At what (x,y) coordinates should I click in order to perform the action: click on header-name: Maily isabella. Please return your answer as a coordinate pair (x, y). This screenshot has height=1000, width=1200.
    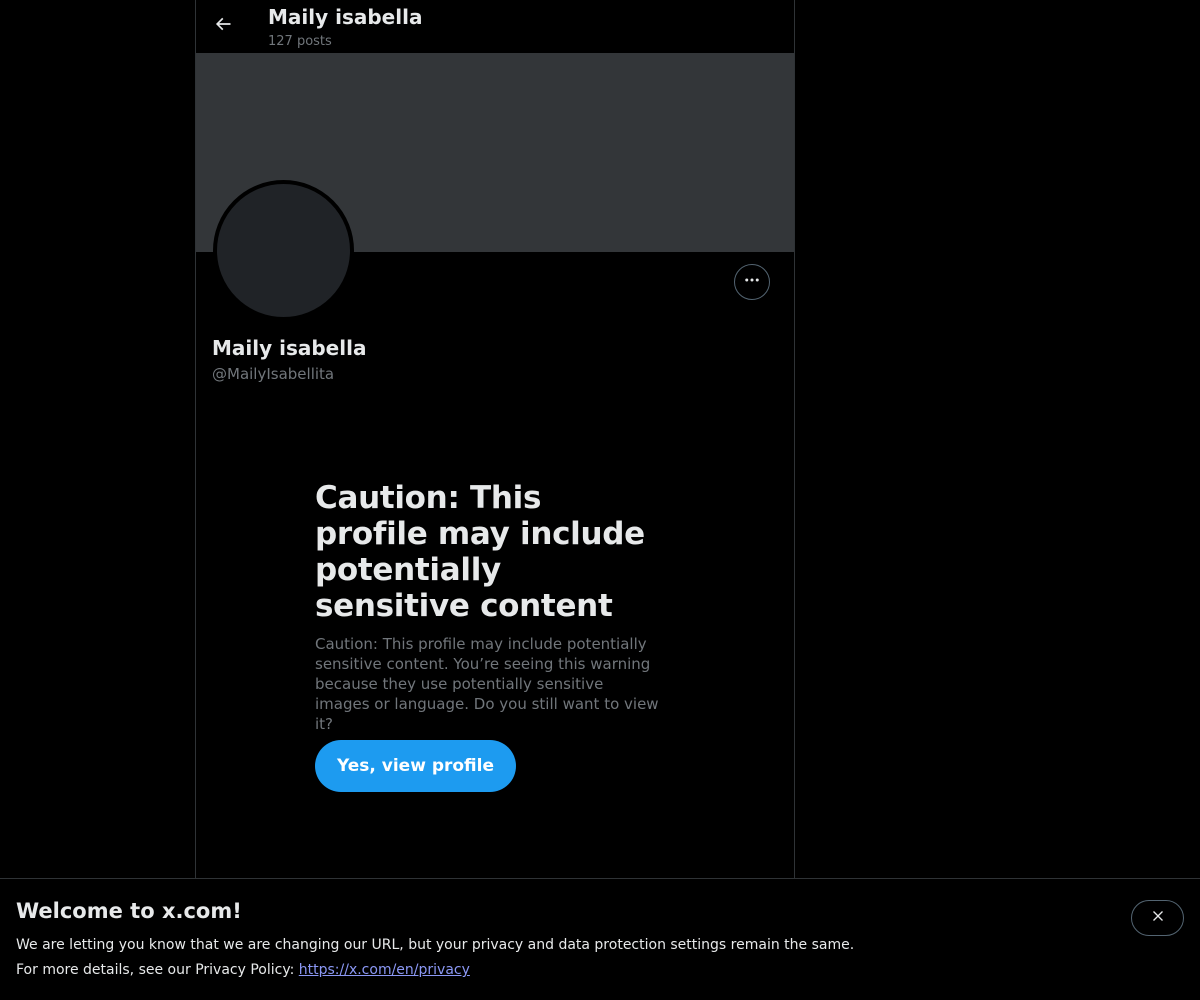
    Looking at the image, I should click on (345, 17).